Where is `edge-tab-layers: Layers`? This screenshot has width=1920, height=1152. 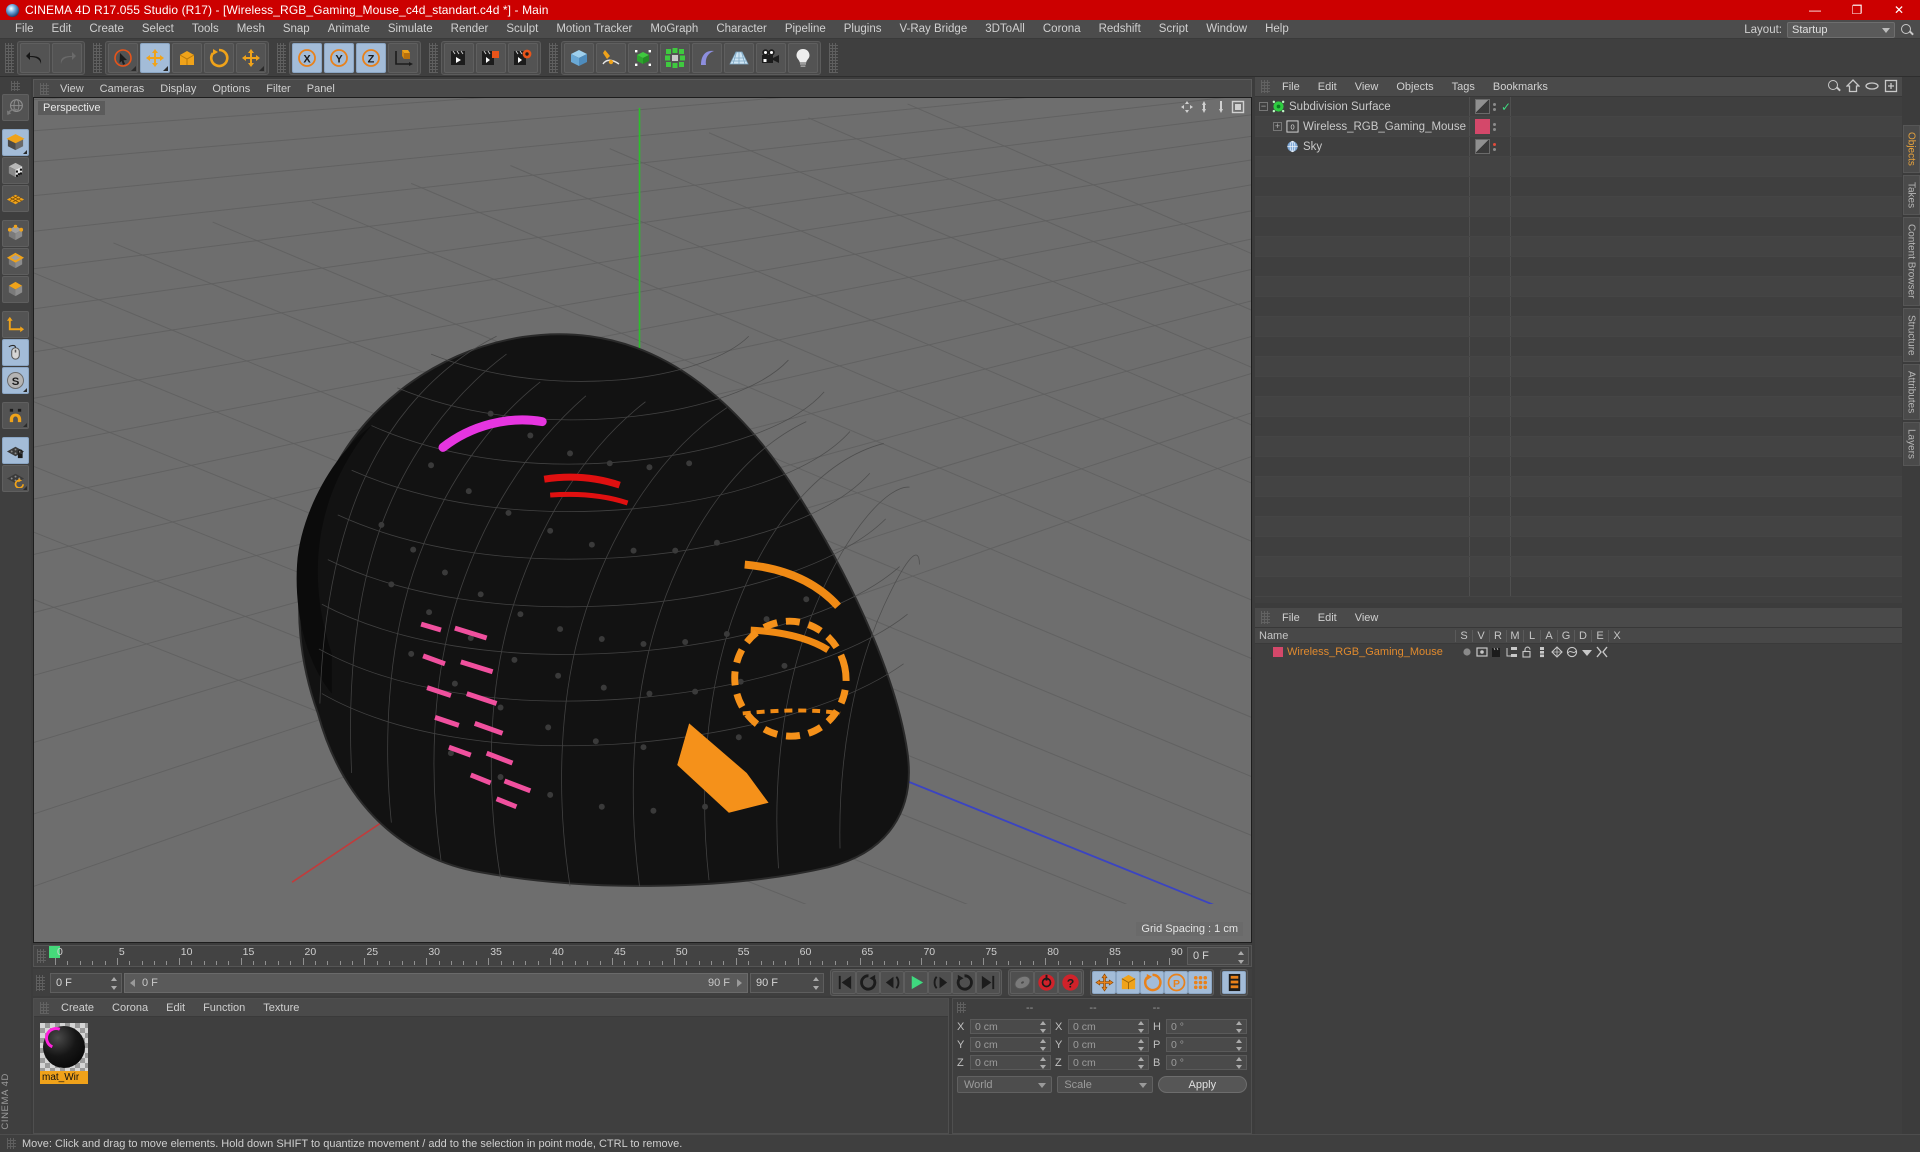
edge-tab-layers: Layers is located at coordinates (1911, 444).